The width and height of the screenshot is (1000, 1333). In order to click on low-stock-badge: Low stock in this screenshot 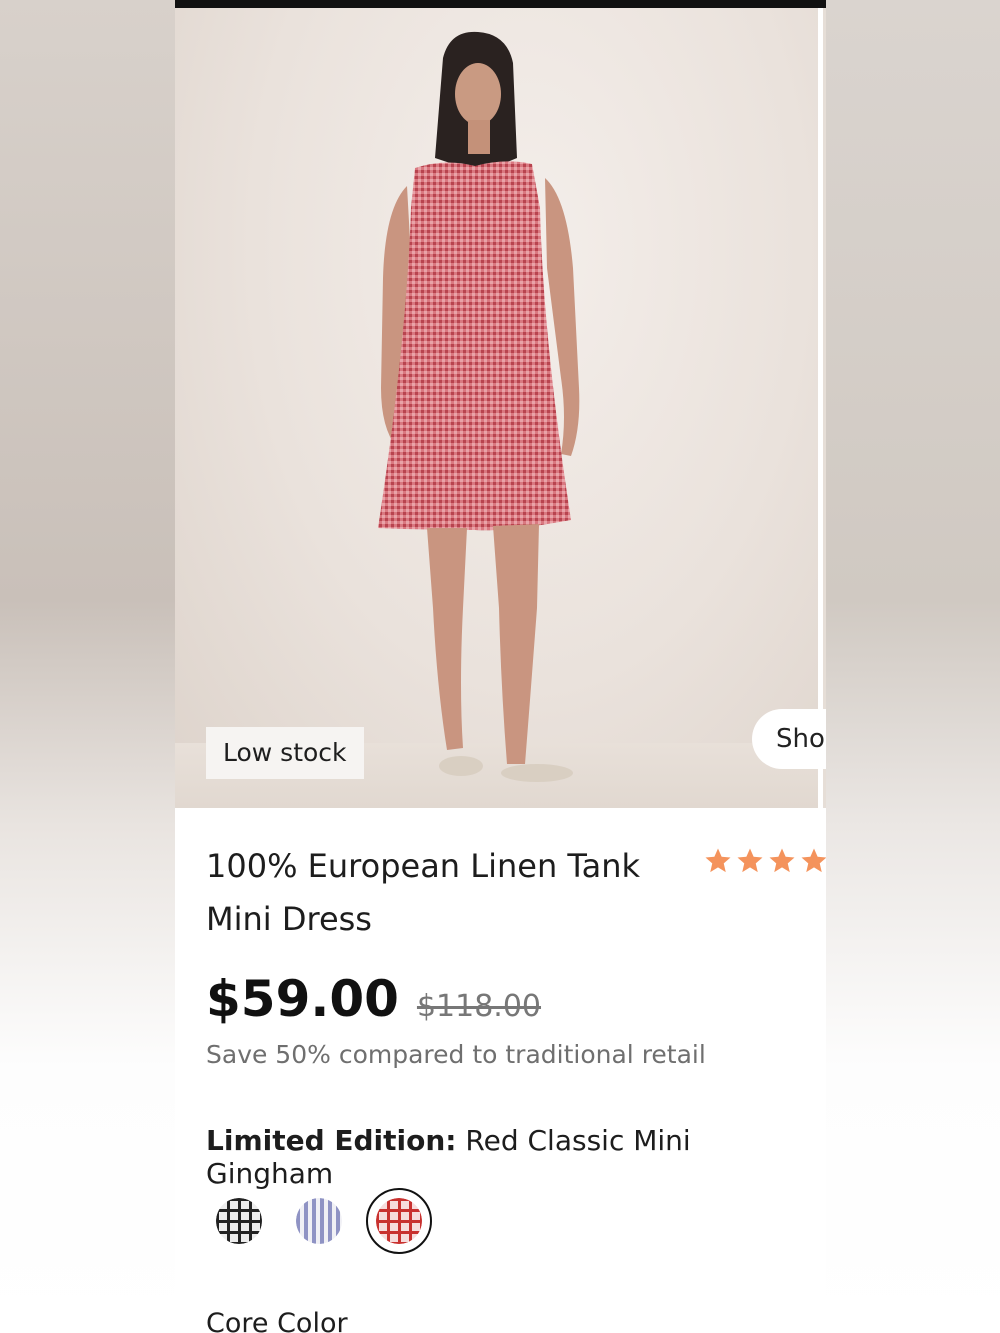, I will do `click(285, 753)`.